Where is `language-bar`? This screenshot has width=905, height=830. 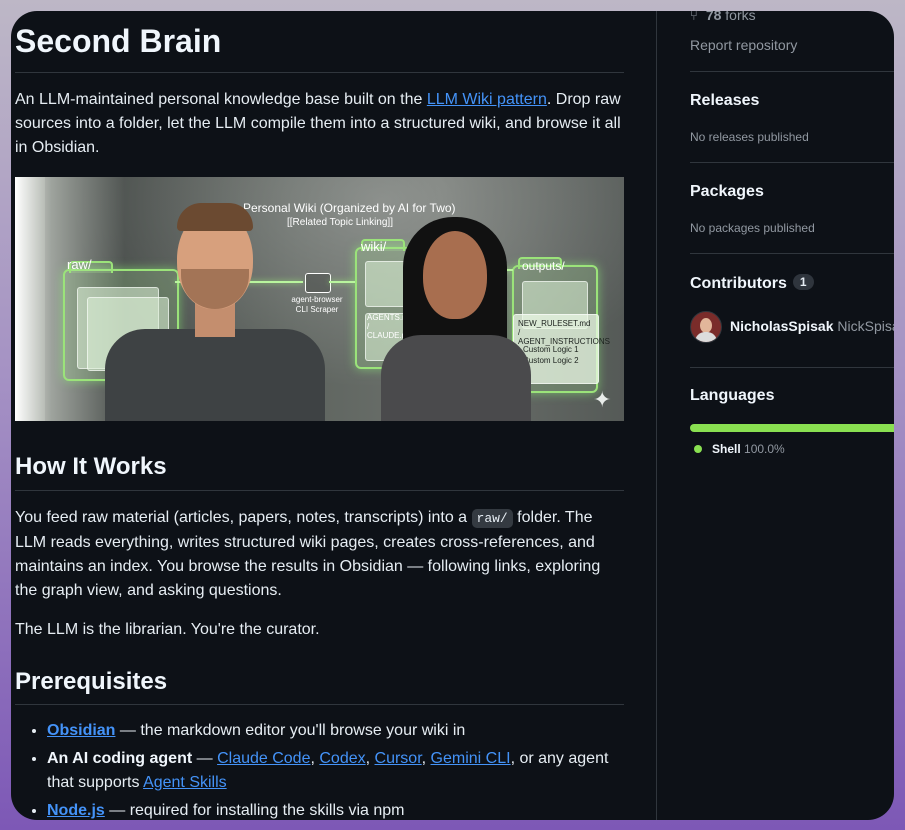 language-bar is located at coordinates (792, 428).